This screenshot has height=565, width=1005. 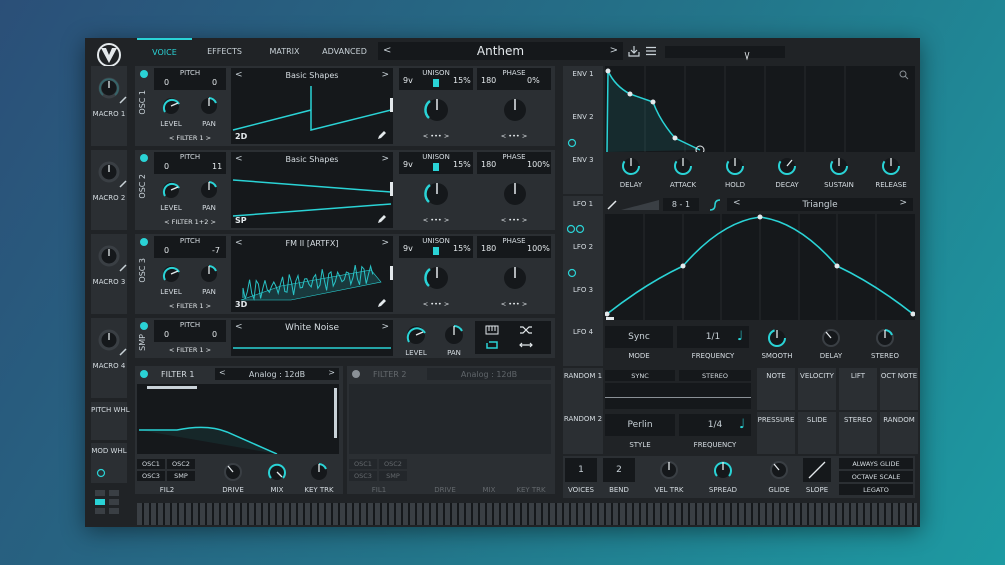 What do you see at coordinates (312, 190) in the screenshot?
I see `osc-2-wavetable-display: < Basic Shapes > SP` at bounding box center [312, 190].